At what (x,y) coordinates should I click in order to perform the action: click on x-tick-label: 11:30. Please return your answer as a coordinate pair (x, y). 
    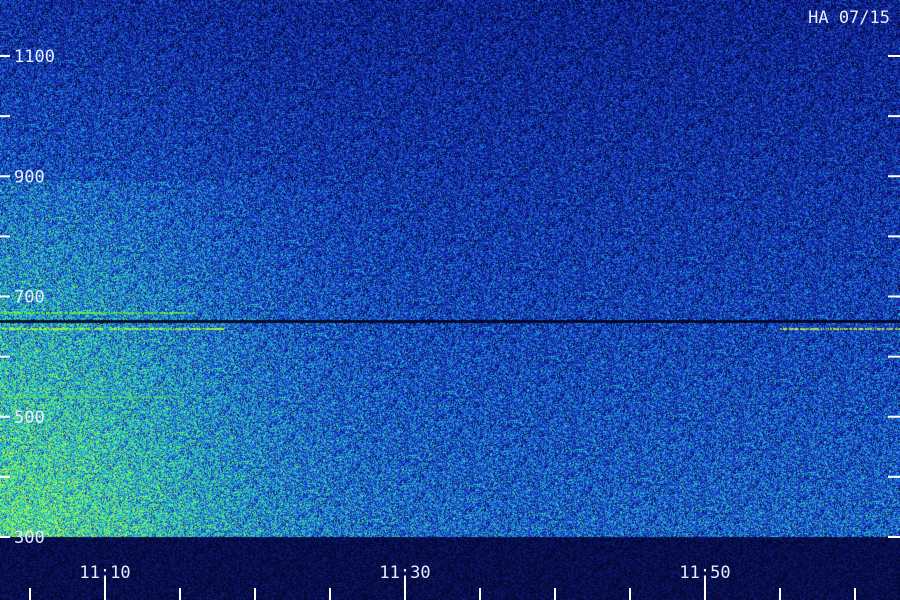
    Looking at the image, I should click on (404, 573).